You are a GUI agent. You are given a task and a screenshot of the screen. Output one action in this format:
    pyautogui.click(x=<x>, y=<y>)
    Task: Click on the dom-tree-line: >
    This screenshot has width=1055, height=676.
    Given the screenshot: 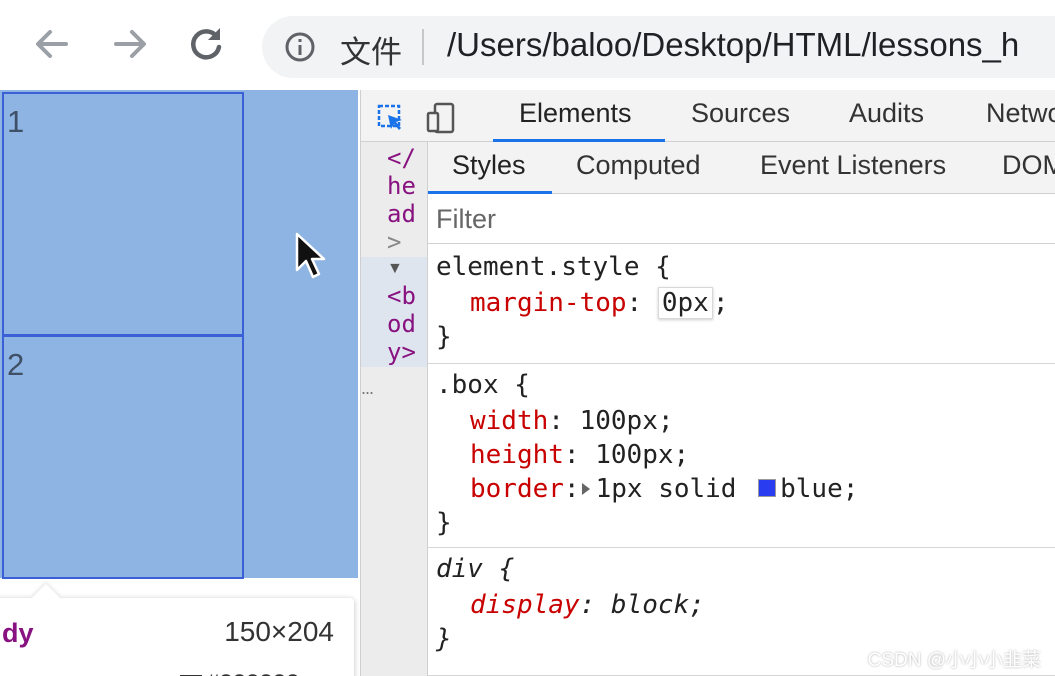 What is the action you would take?
    pyautogui.click(x=394, y=242)
    